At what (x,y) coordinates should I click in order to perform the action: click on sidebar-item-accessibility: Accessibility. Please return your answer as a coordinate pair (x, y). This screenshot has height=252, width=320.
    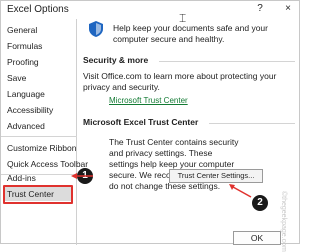
    Looking at the image, I should click on (30, 110).